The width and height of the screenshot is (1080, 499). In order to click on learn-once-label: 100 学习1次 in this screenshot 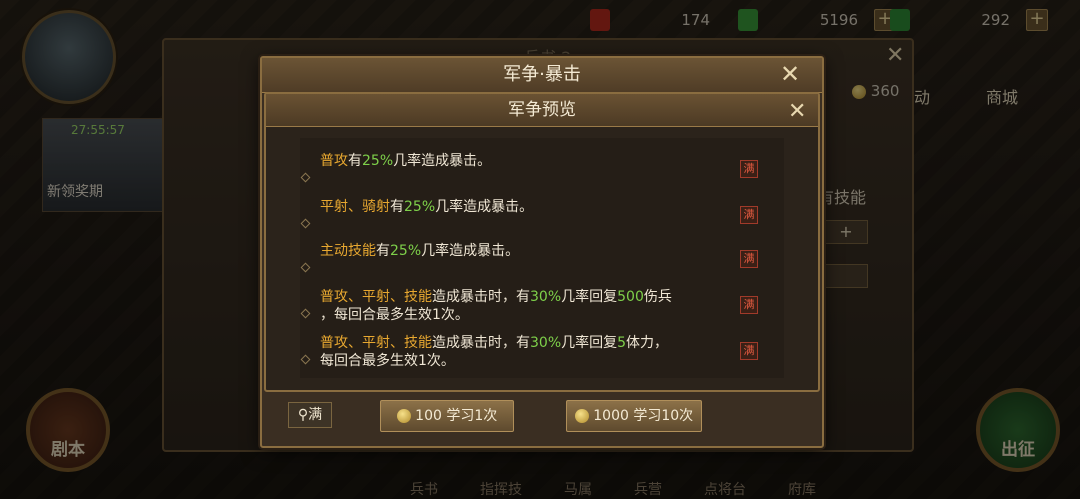, I will do `click(456, 416)`.